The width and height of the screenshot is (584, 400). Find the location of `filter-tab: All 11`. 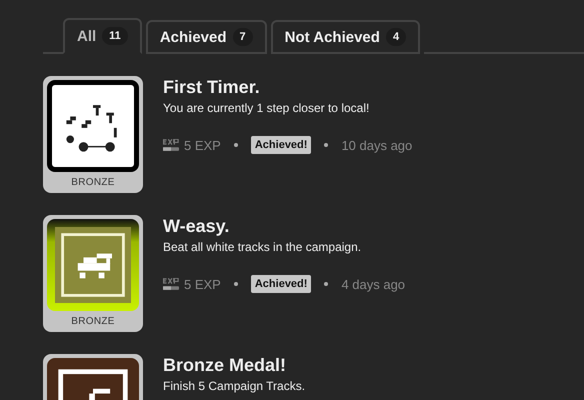

filter-tab: All 11 is located at coordinates (102, 36).